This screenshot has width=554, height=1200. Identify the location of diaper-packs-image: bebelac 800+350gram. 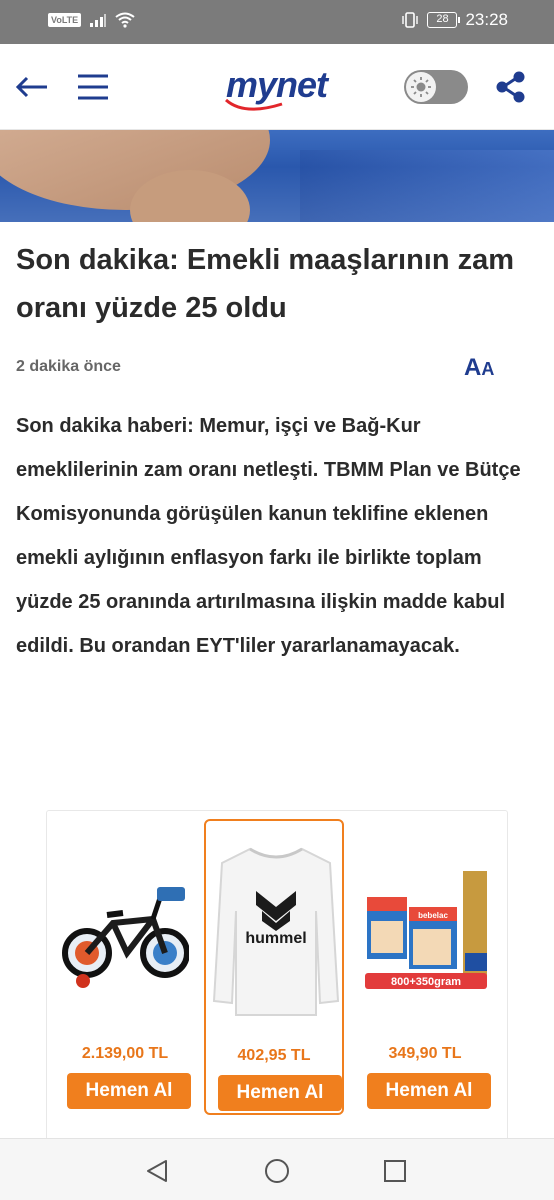
(426, 930).